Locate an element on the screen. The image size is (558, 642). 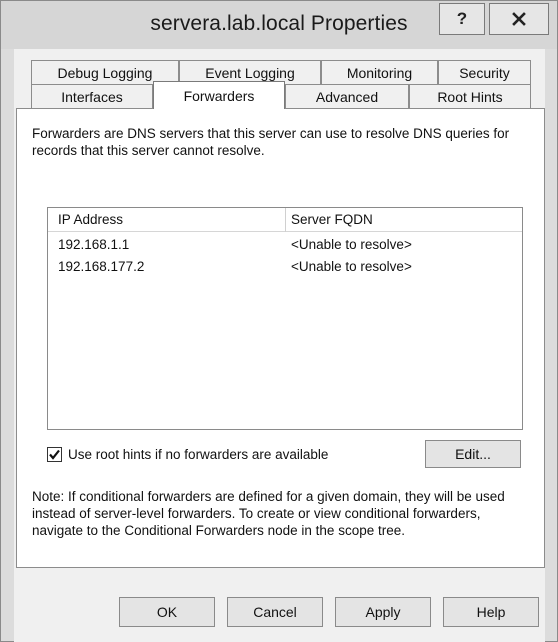
help-title-button: ? is located at coordinates (462, 19).